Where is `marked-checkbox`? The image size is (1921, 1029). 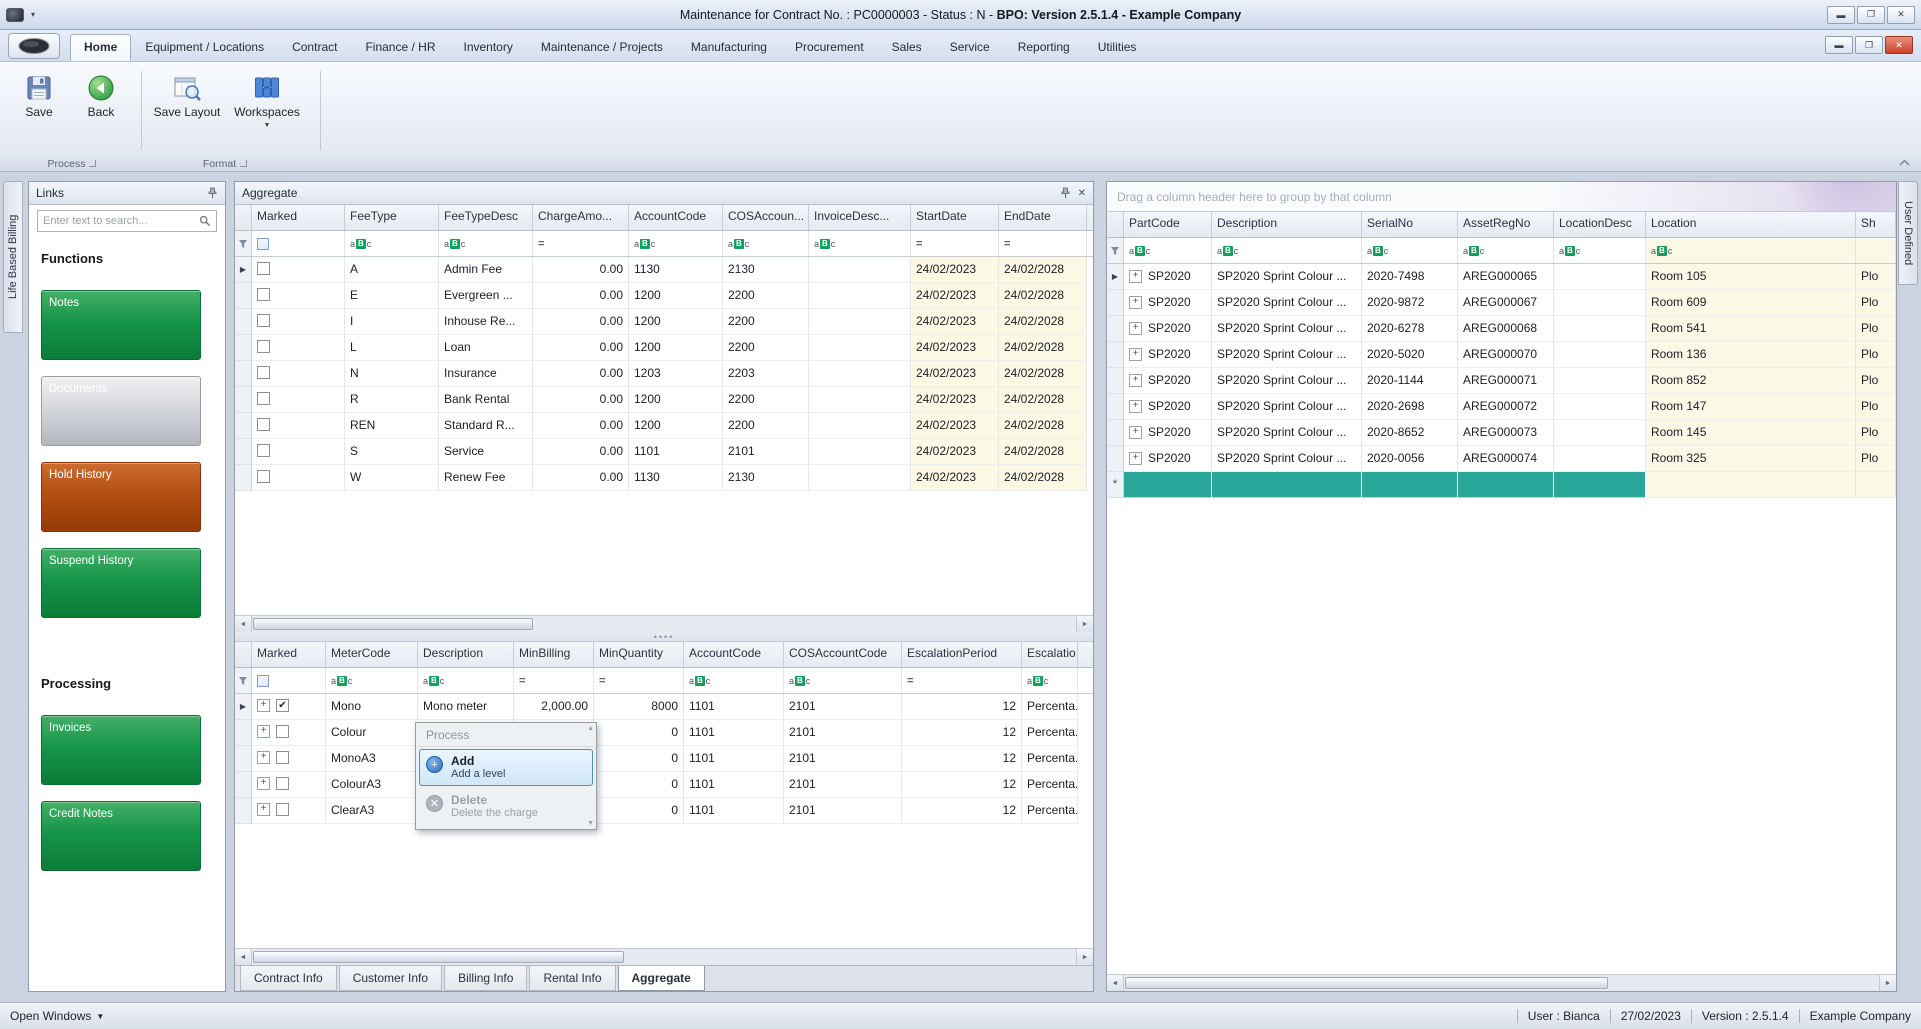 marked-checkbox is located at coordinates (282, 783).